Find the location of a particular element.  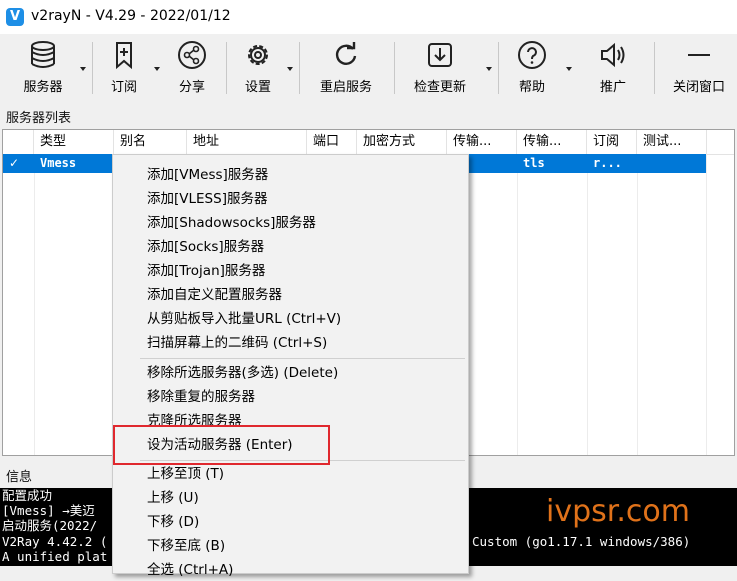

menu-item-select-all: 全选 (Ctrl+A) is located at coordinates (190, 570).